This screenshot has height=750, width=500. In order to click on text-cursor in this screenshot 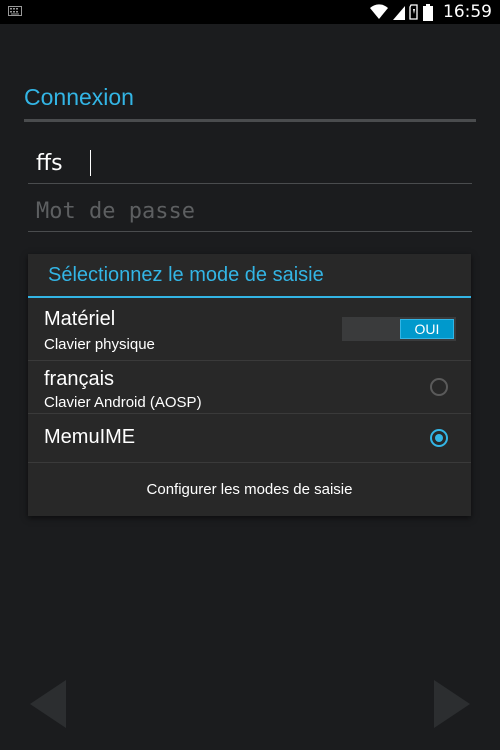, I will do `click(90, 163)`.